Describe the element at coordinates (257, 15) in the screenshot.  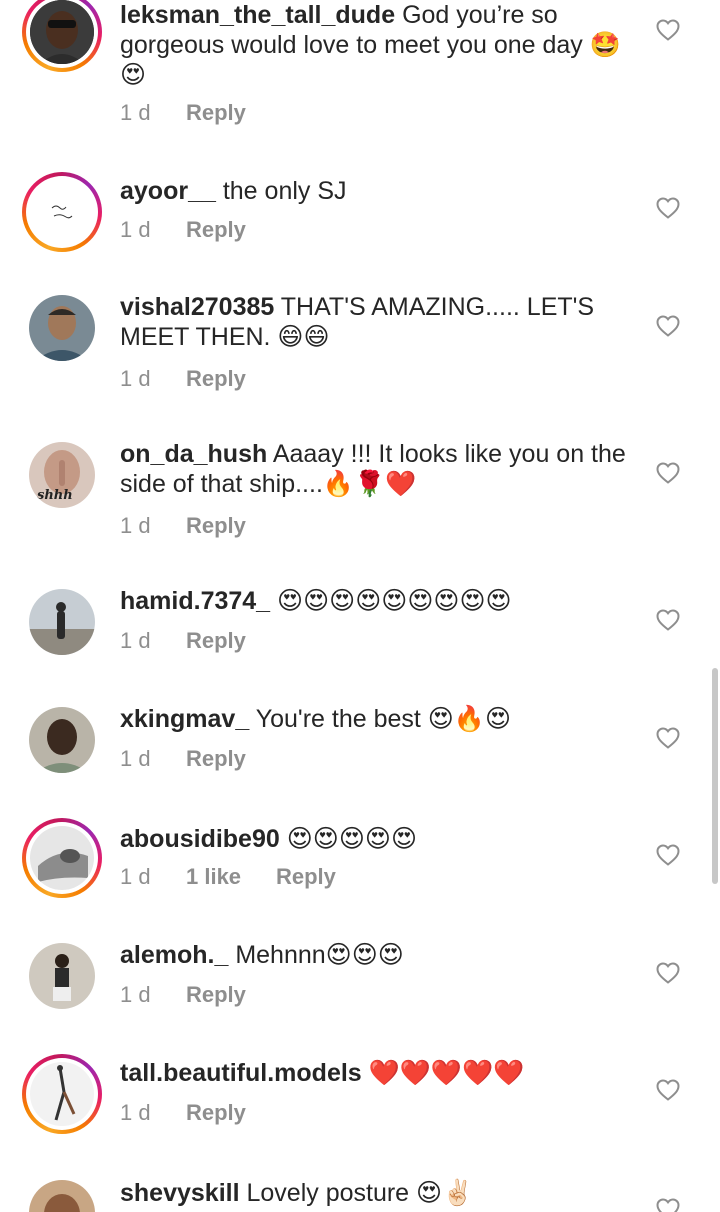
I see `comment-username: leksman_the_tall_dude` at that location.